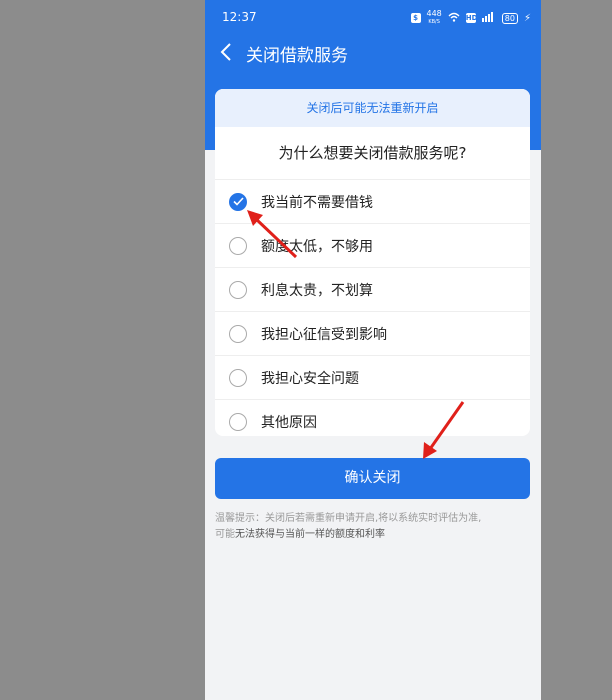  What do you see at coordinates (509, 18) in the screenshot?
I see `battery-icon: 80` at bounding box center [509, 18].